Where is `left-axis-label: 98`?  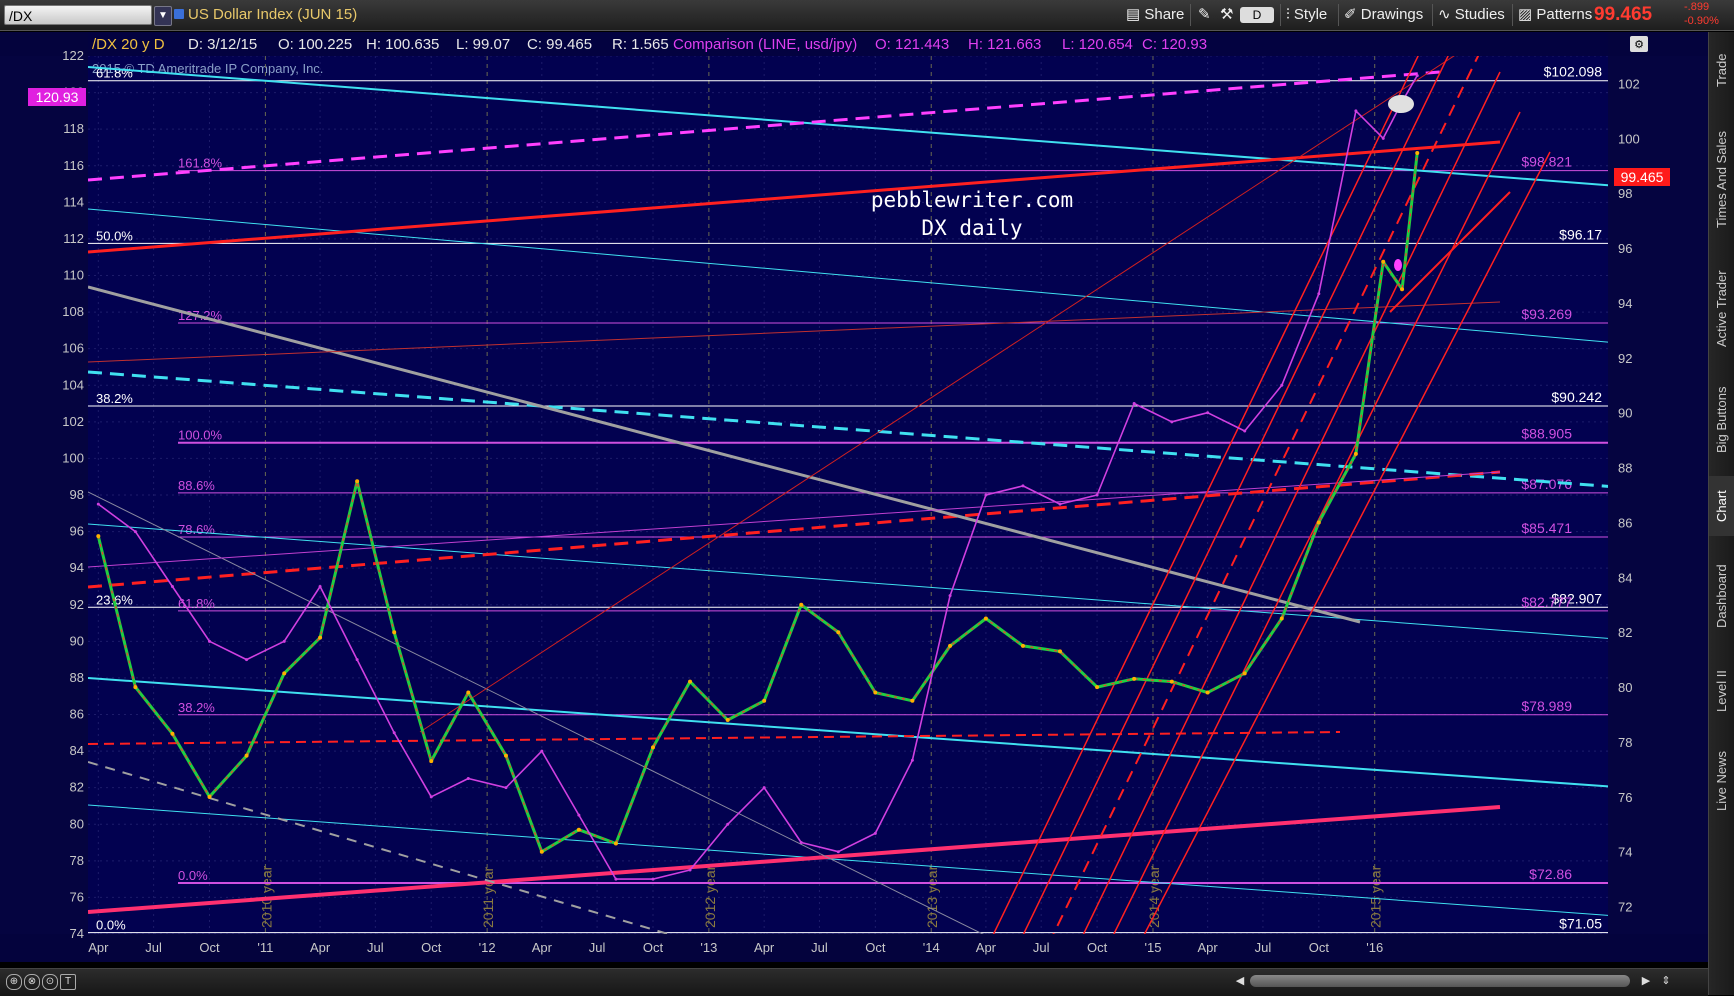
left-axis-label: 98 is located at coordinates (77, 494).